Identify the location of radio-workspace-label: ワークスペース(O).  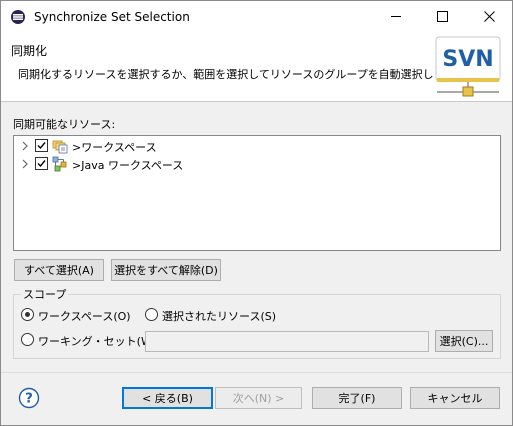
(84, 316).